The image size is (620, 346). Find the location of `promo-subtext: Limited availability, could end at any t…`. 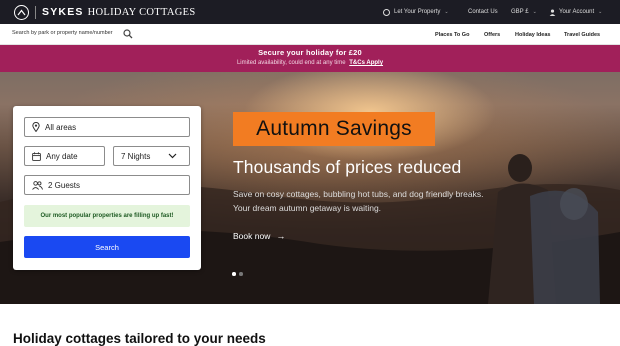

promo-subtext: Limited availability, could end at any t… is located at coordinates (310, 63).